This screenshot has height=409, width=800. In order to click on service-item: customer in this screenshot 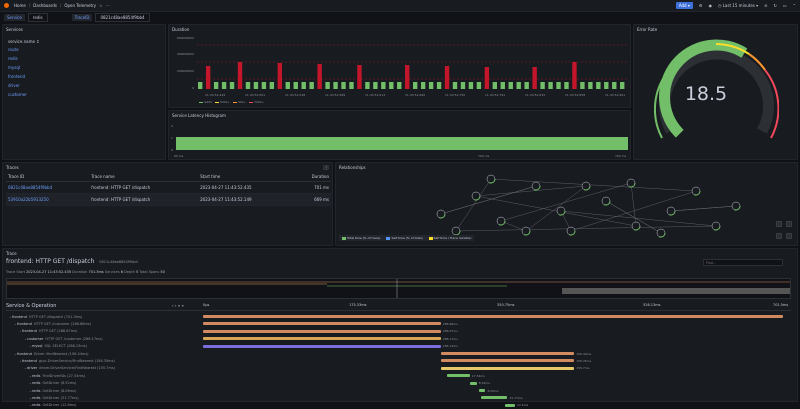, I will do `click(17, 94)`.